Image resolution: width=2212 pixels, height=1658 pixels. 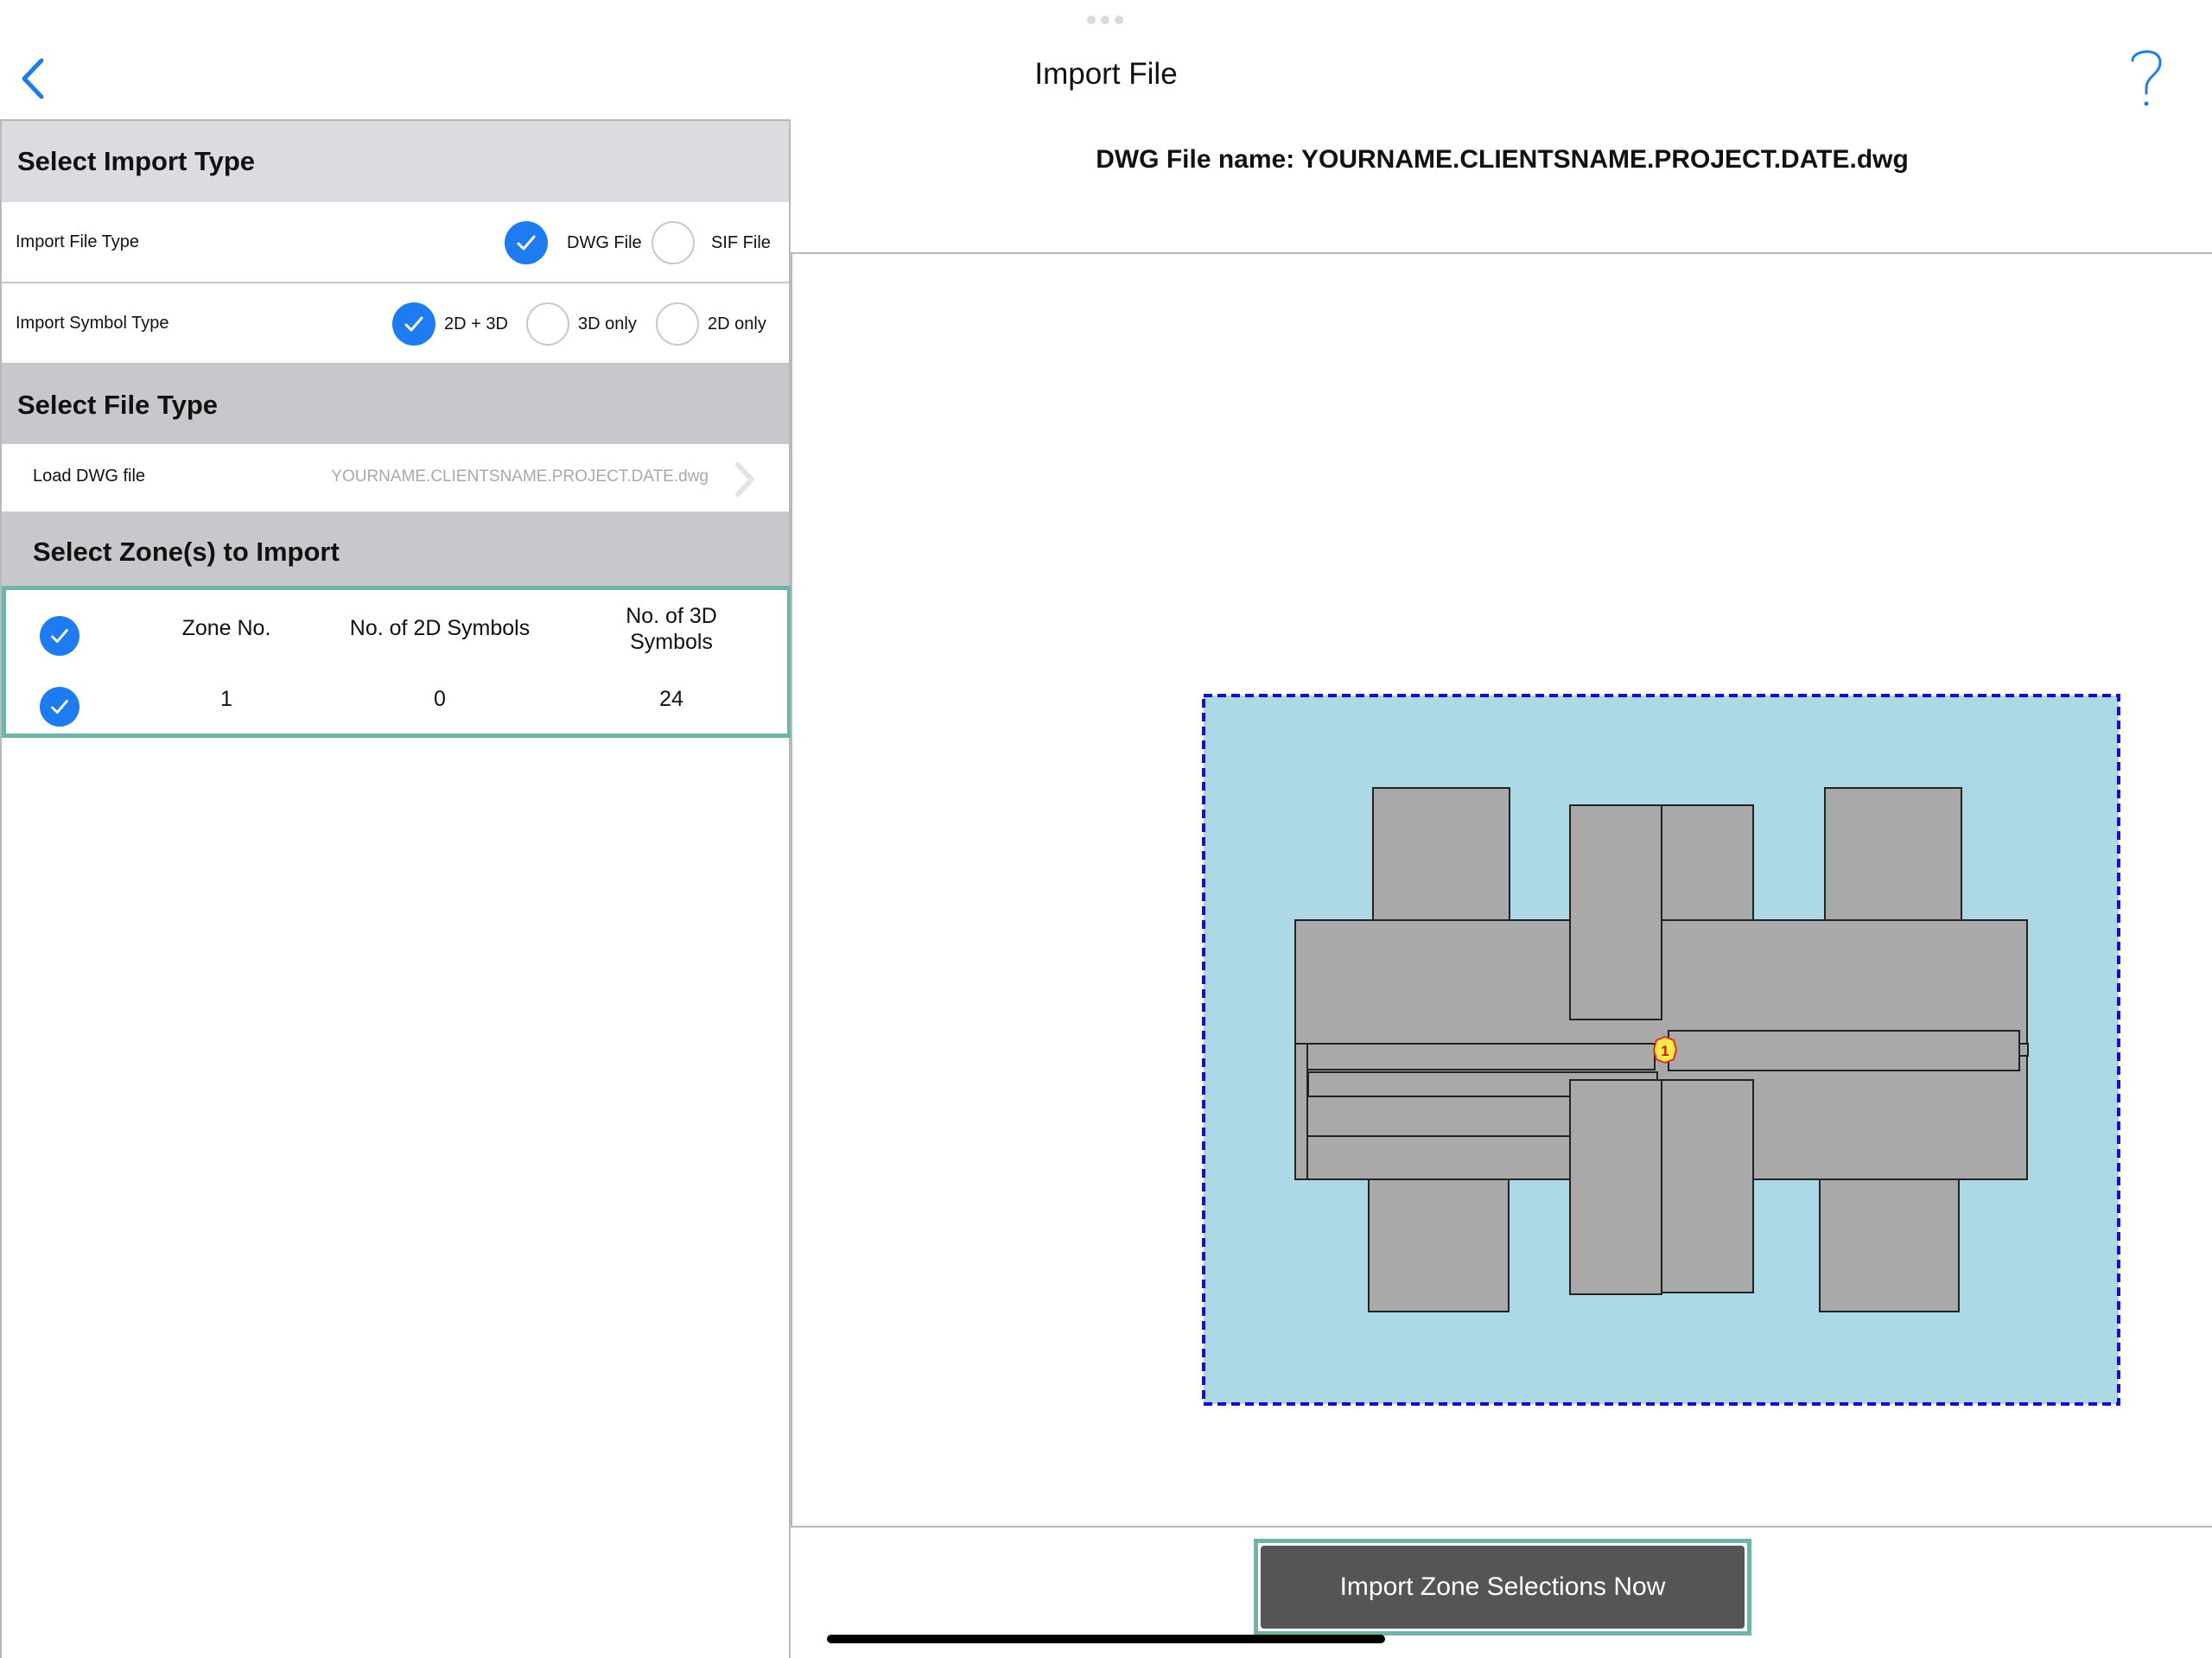 I want to click on import-zone-selections-button: Import Zone Selections Now, so click(x=1503, y=1587).